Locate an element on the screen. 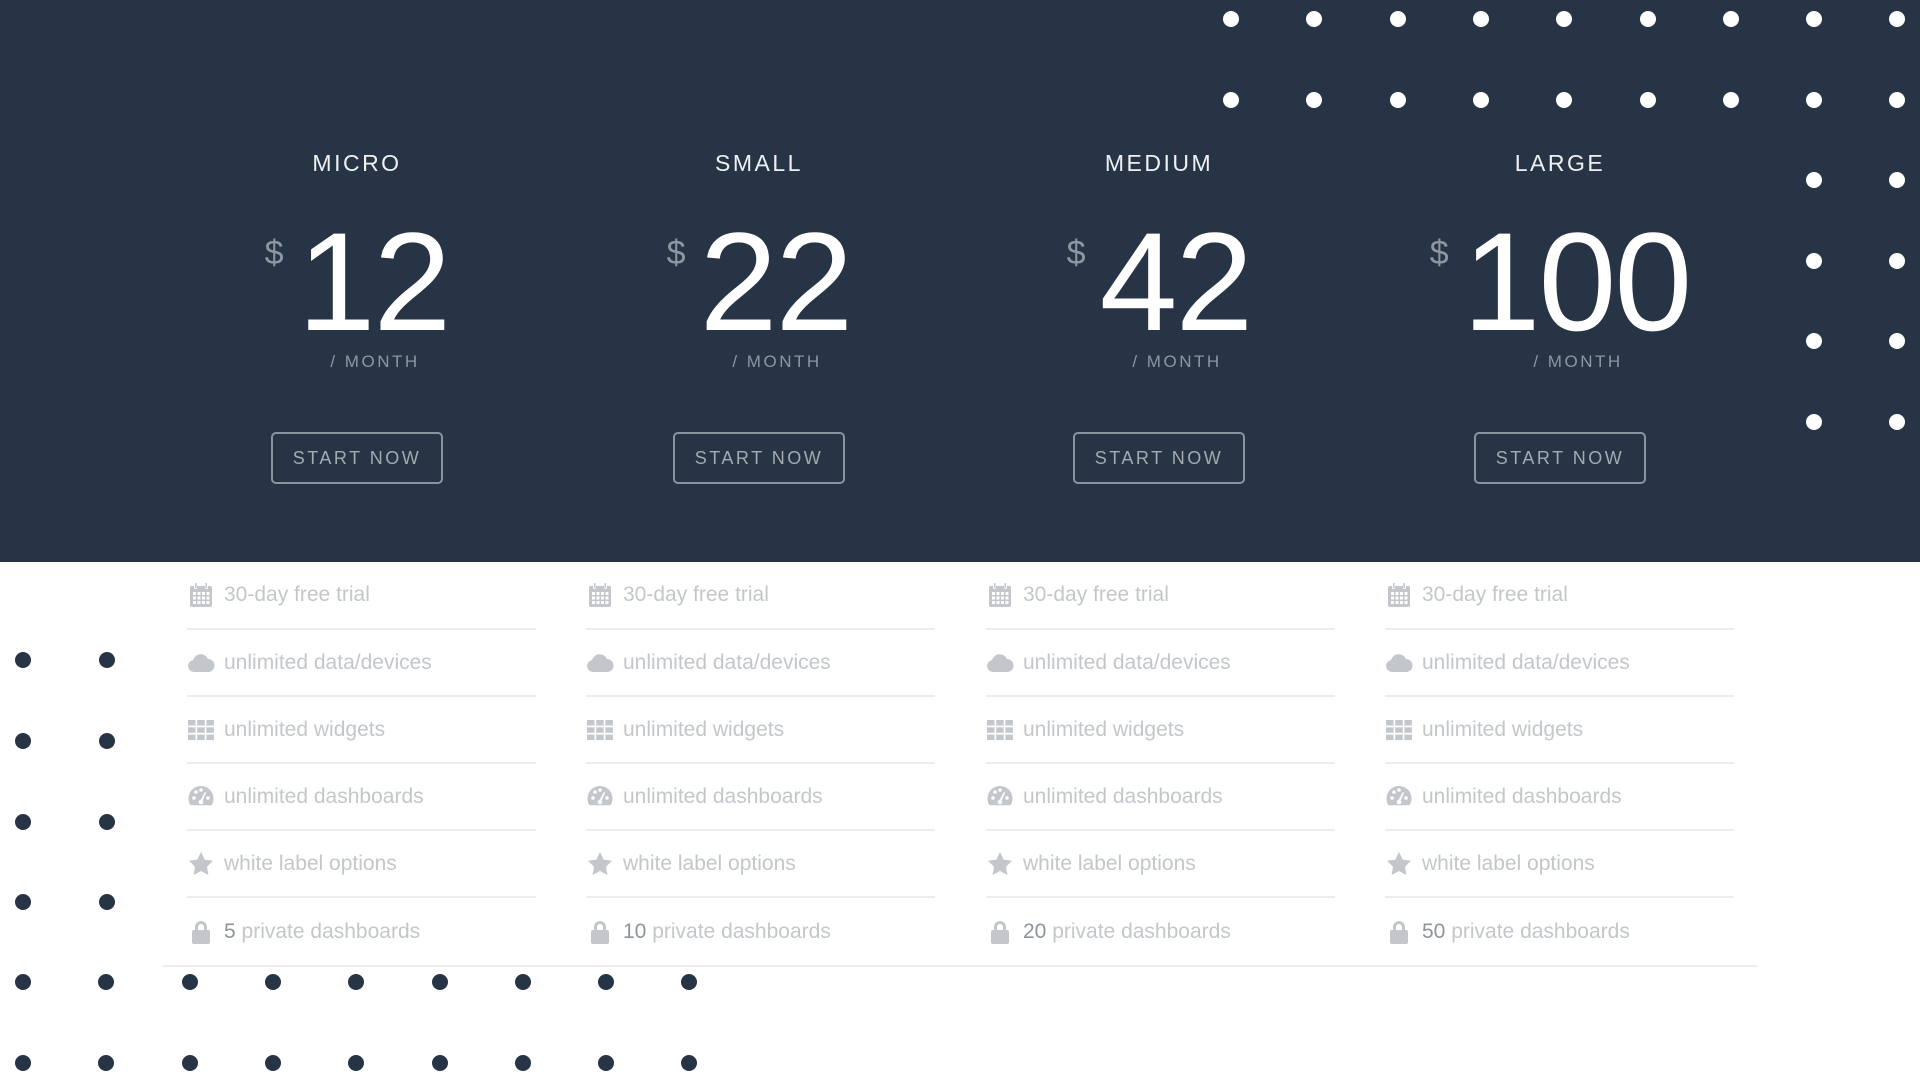 Image resolution: width=1920 pixels, height=1080 pixels. start-now-button-micro: START NOW is located at coordinates (357, 458).